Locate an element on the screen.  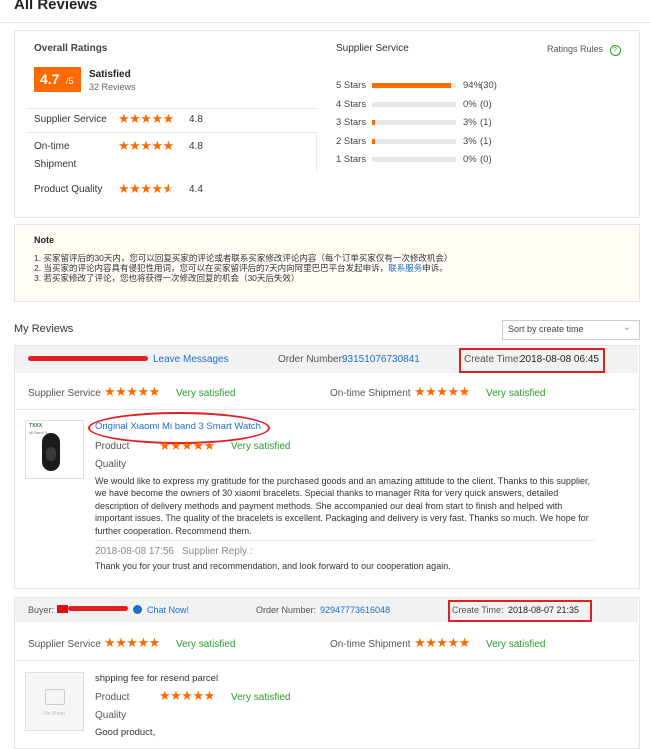
ratings-rules-link: Ratings Rules ? is located at coordinates (584, 50).